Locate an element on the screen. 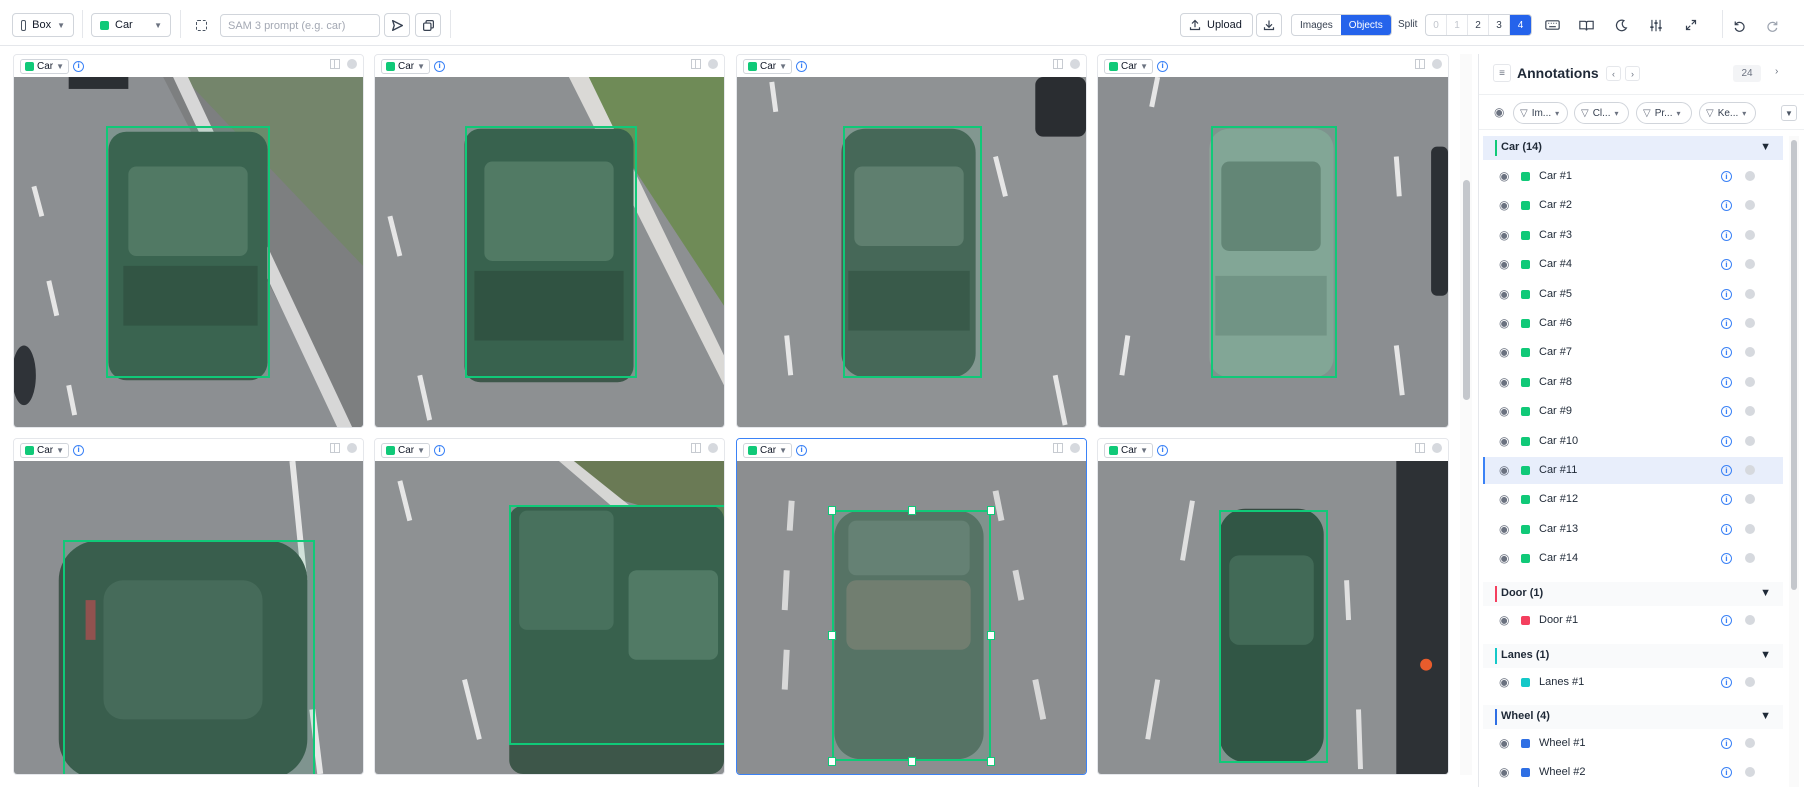  image-tile-selected: Car ▼ i is located at coordinates (911, 606).